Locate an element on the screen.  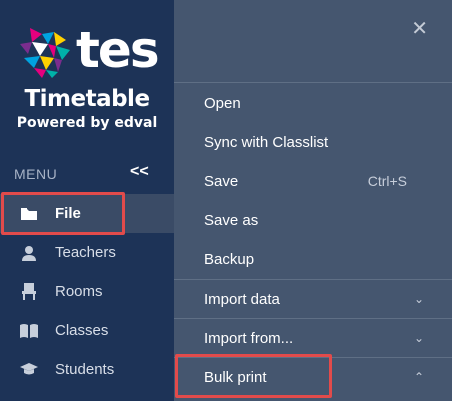
shortcut-hint: Ctrl+S is located at coordinates (387, 181).